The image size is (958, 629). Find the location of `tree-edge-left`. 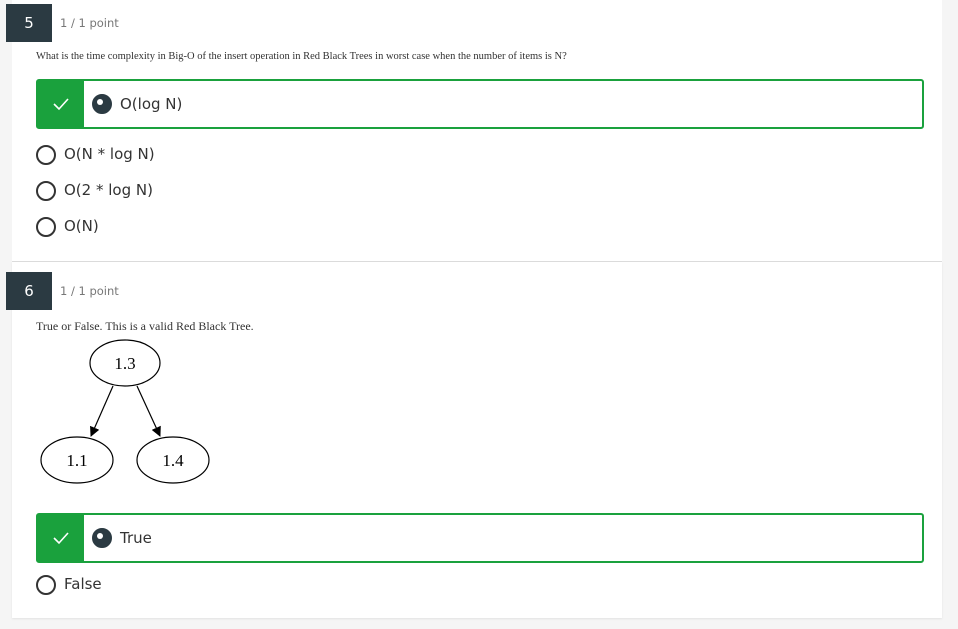

tree-edge-left is located at coordinates (102, 411).